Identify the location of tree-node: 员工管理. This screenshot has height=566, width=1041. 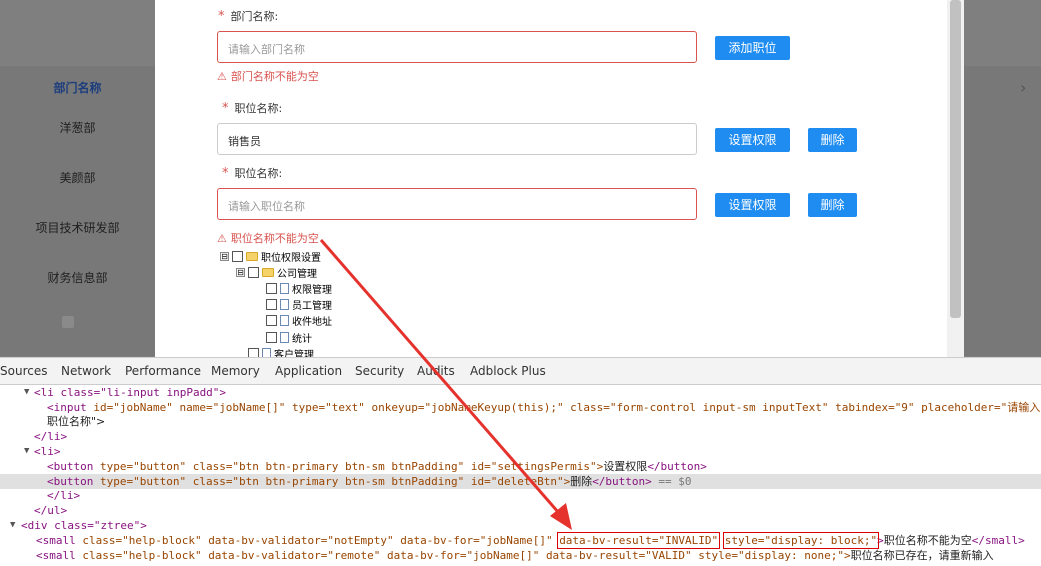
(299, 303).